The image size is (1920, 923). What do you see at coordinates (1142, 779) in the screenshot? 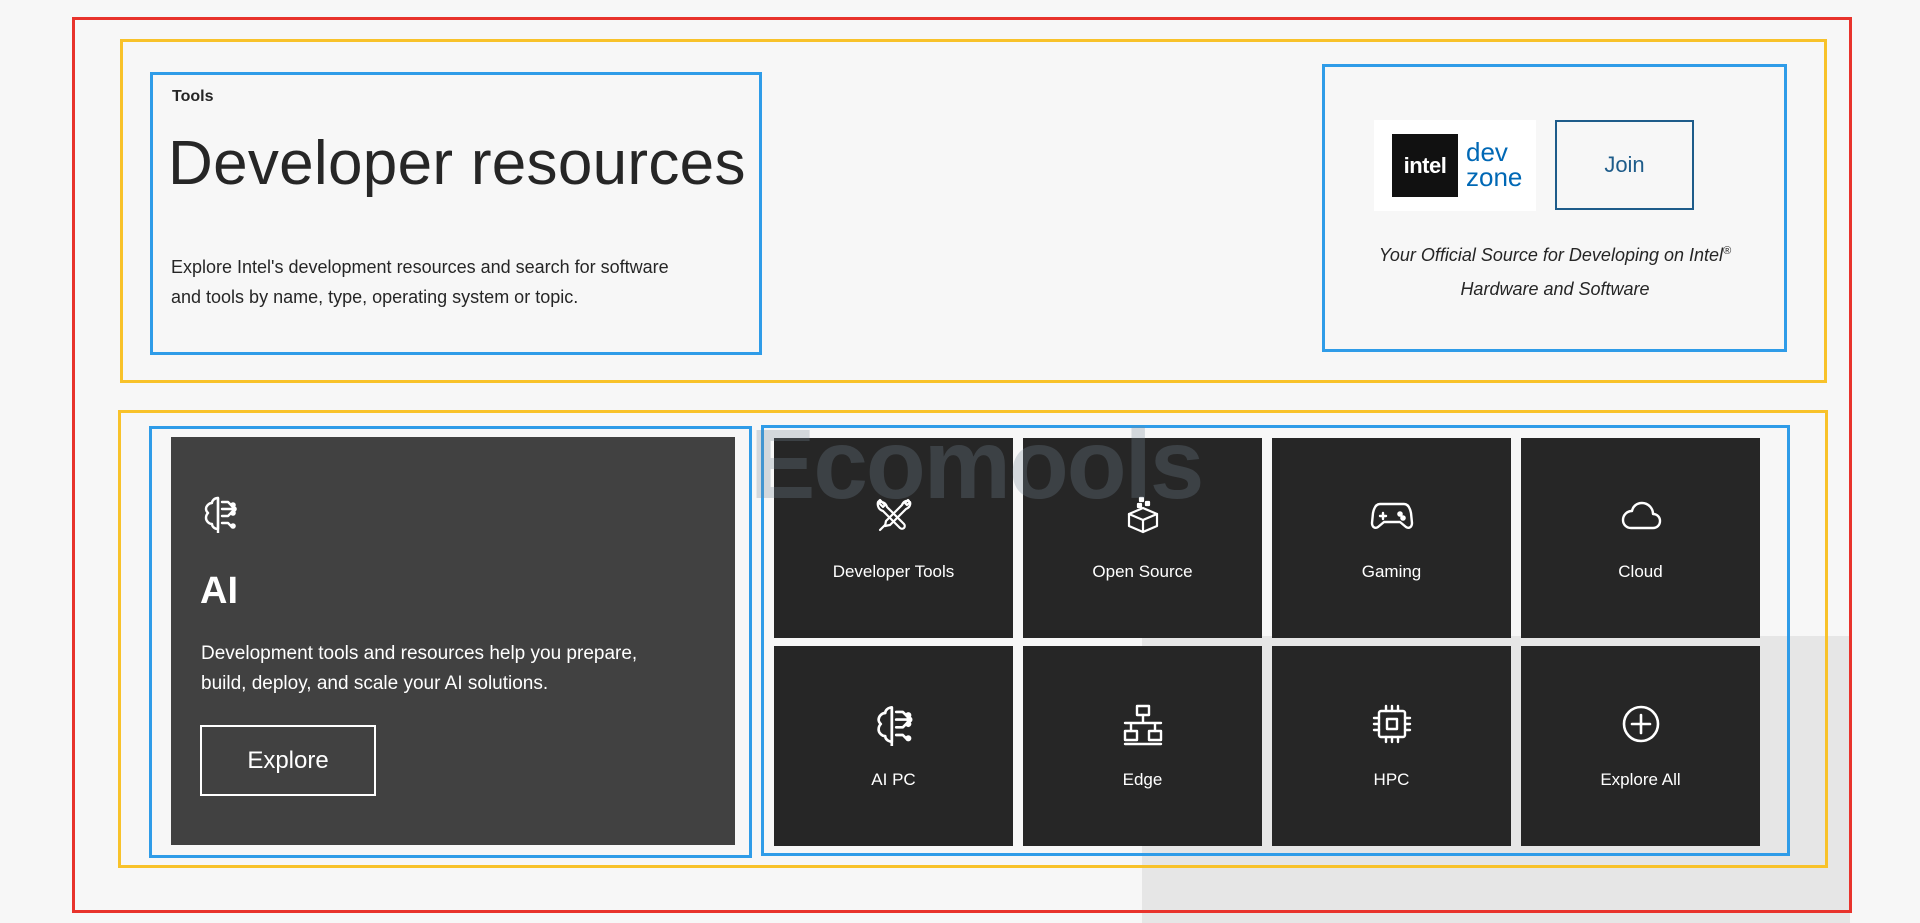
I see `tile-label: Edge` at bounding box center [1142, 779].